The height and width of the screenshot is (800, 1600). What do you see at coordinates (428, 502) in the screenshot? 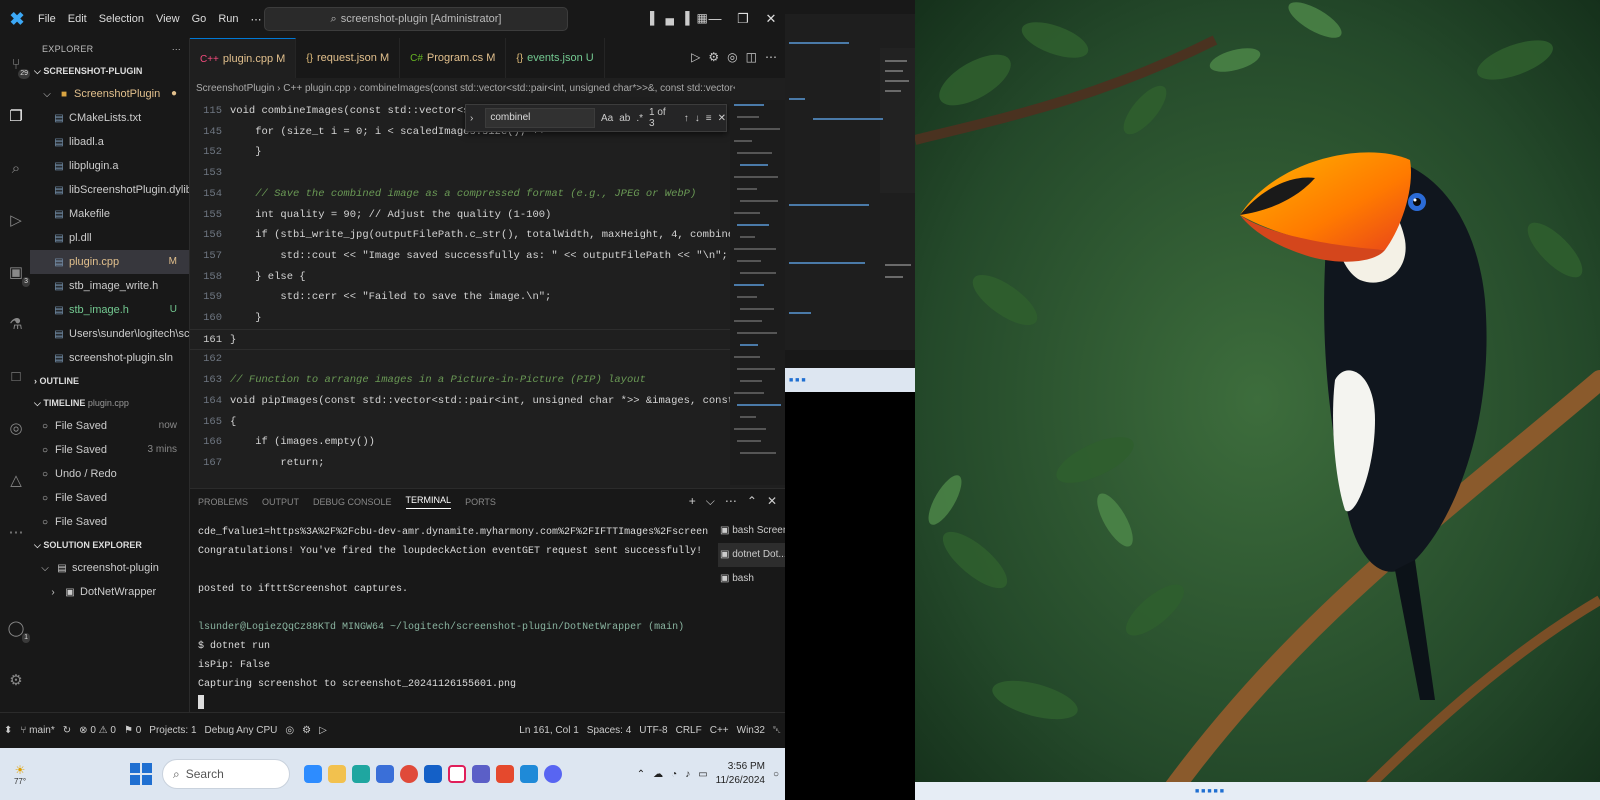
I see `tab-terminal: TERMINAL` at bounding box center [428, 502].